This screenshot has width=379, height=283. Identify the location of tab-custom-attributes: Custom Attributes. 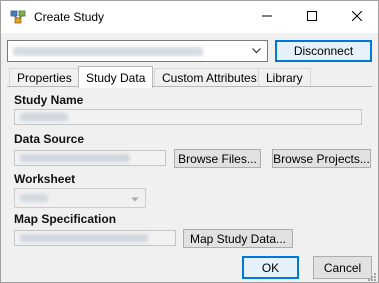
(209, 77).